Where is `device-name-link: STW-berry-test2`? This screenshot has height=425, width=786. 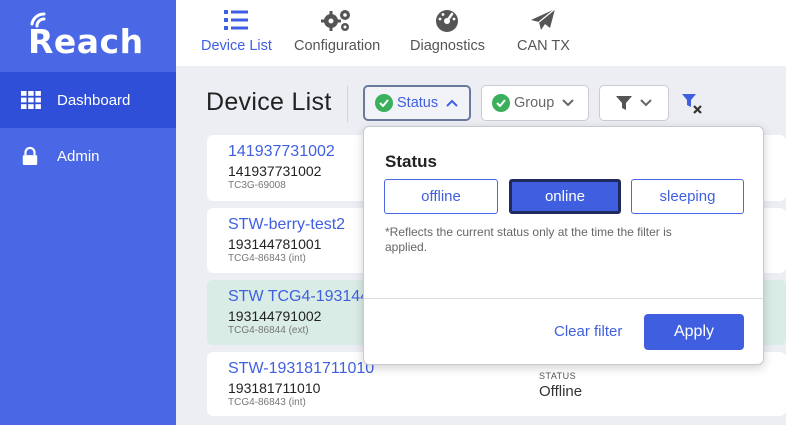
device-name-link: STW-berry-test2 is located at coordinates (286, 225).